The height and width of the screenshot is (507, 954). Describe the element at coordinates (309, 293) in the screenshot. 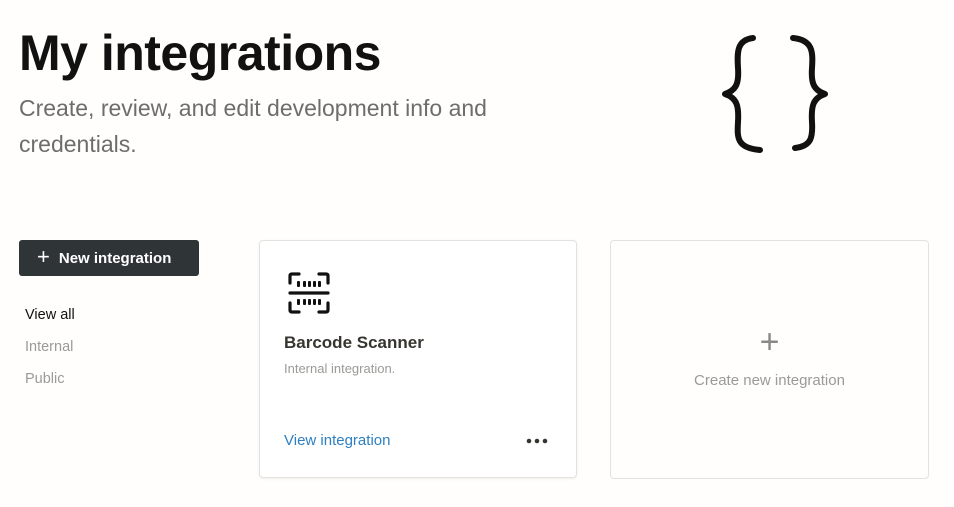

I see `barcode-scanner-icon` at that location.